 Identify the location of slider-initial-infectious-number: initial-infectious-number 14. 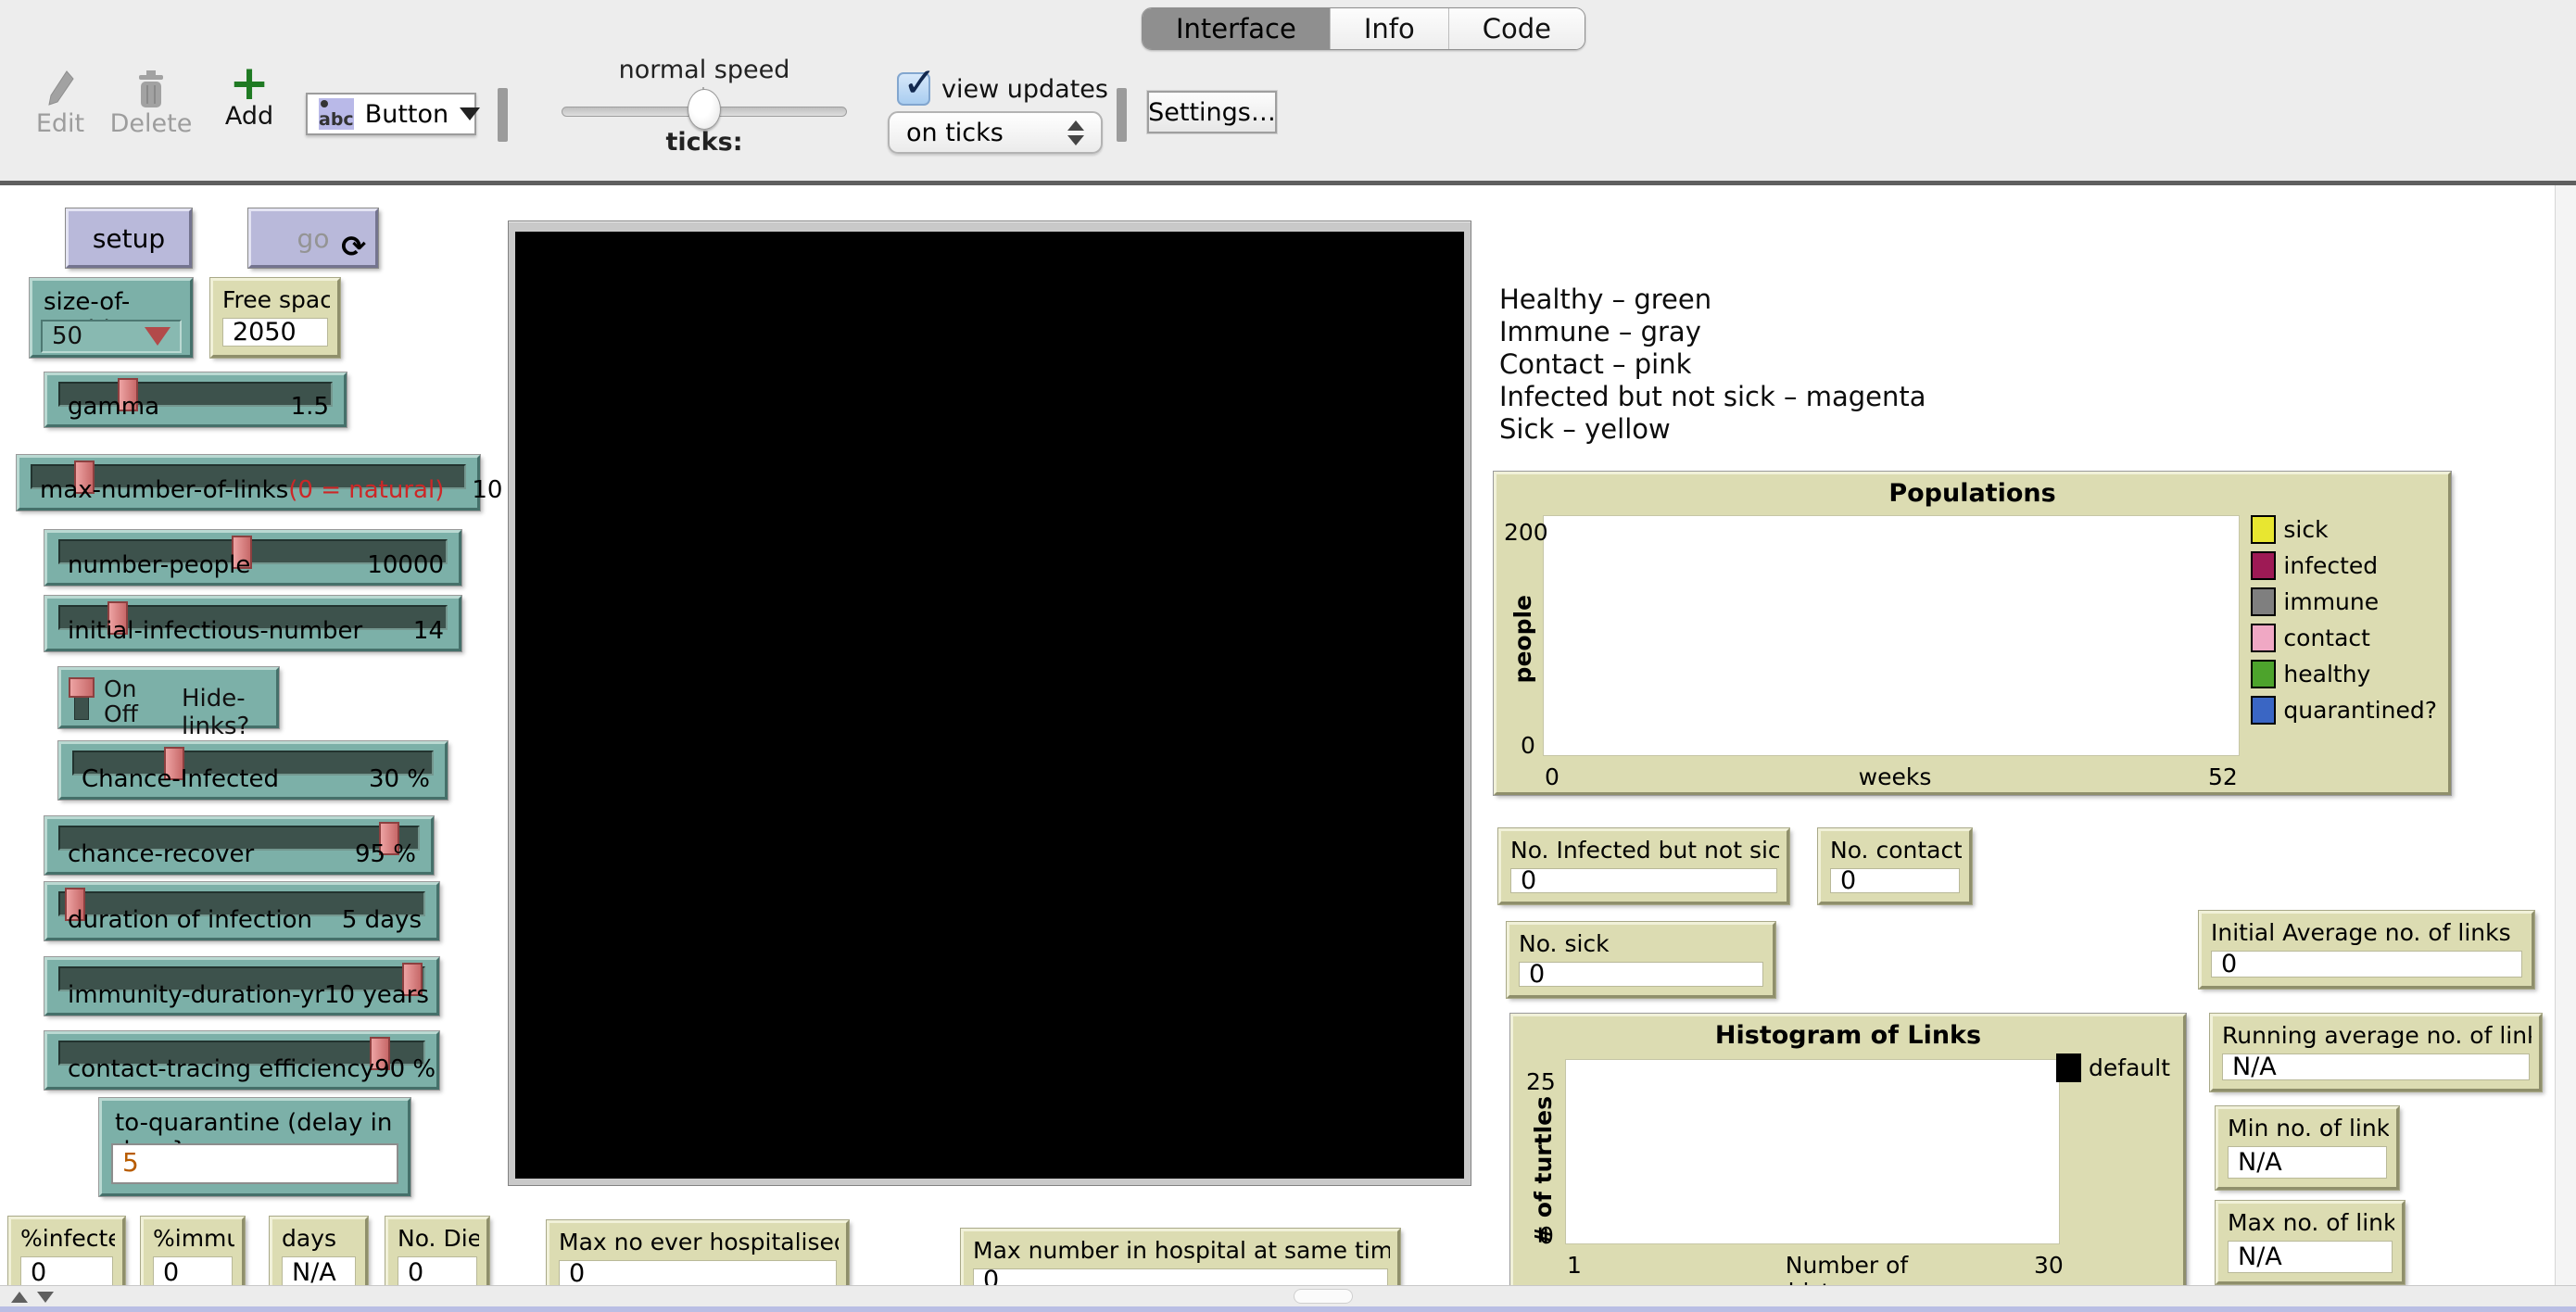
(253, 624).